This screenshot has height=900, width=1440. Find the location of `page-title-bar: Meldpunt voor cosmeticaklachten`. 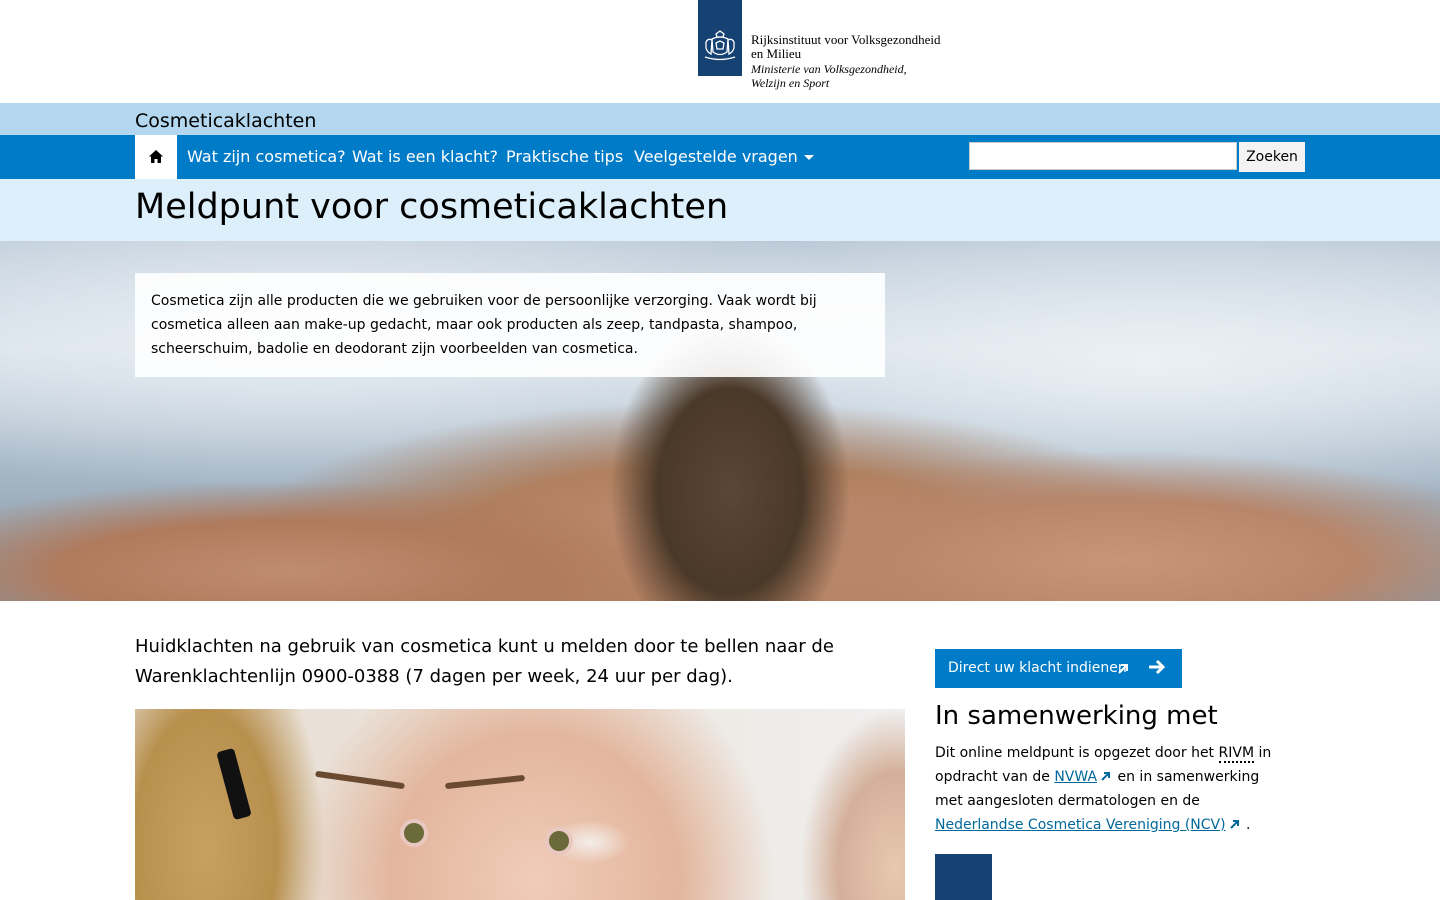

page-title-bar: Meldpunt voor cosmeticaklachten is located at coordinates (720, 210).